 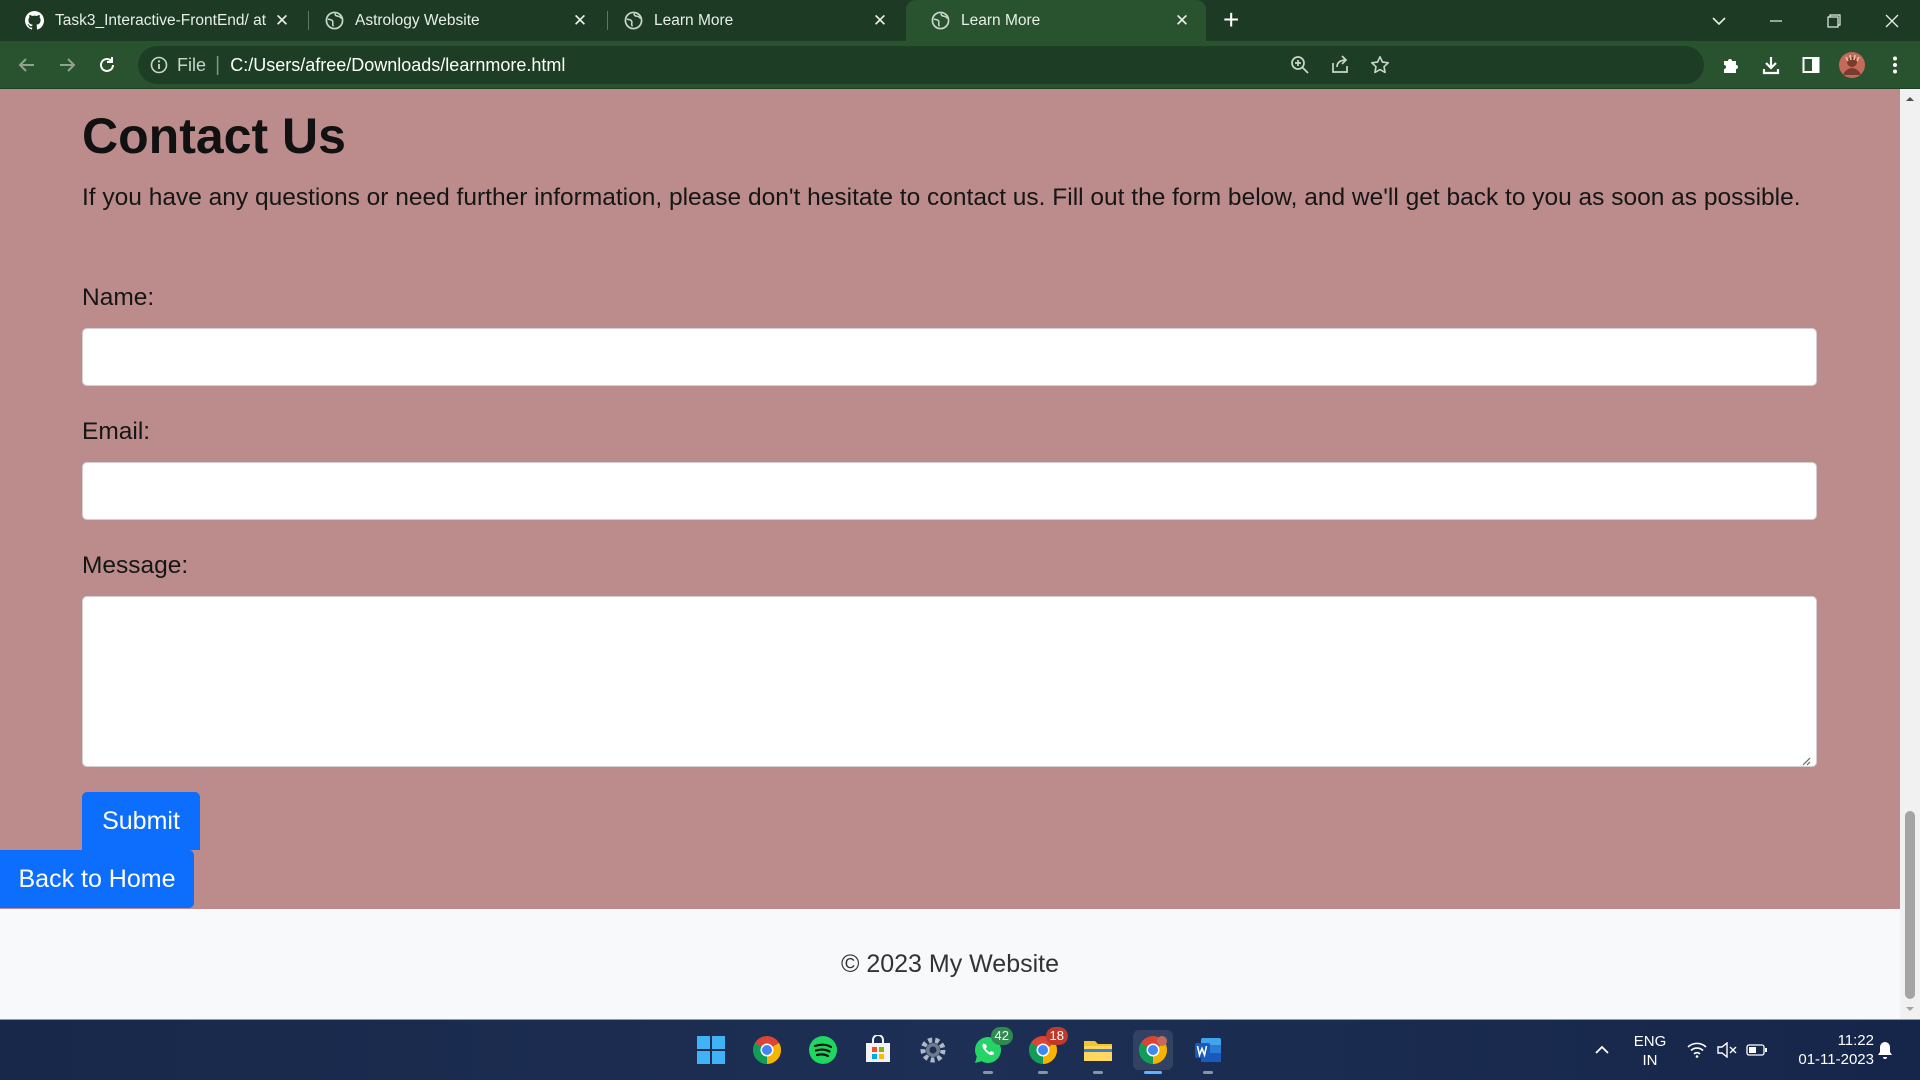 I want to click on profile-avatar, so click(x=1852, y=65).